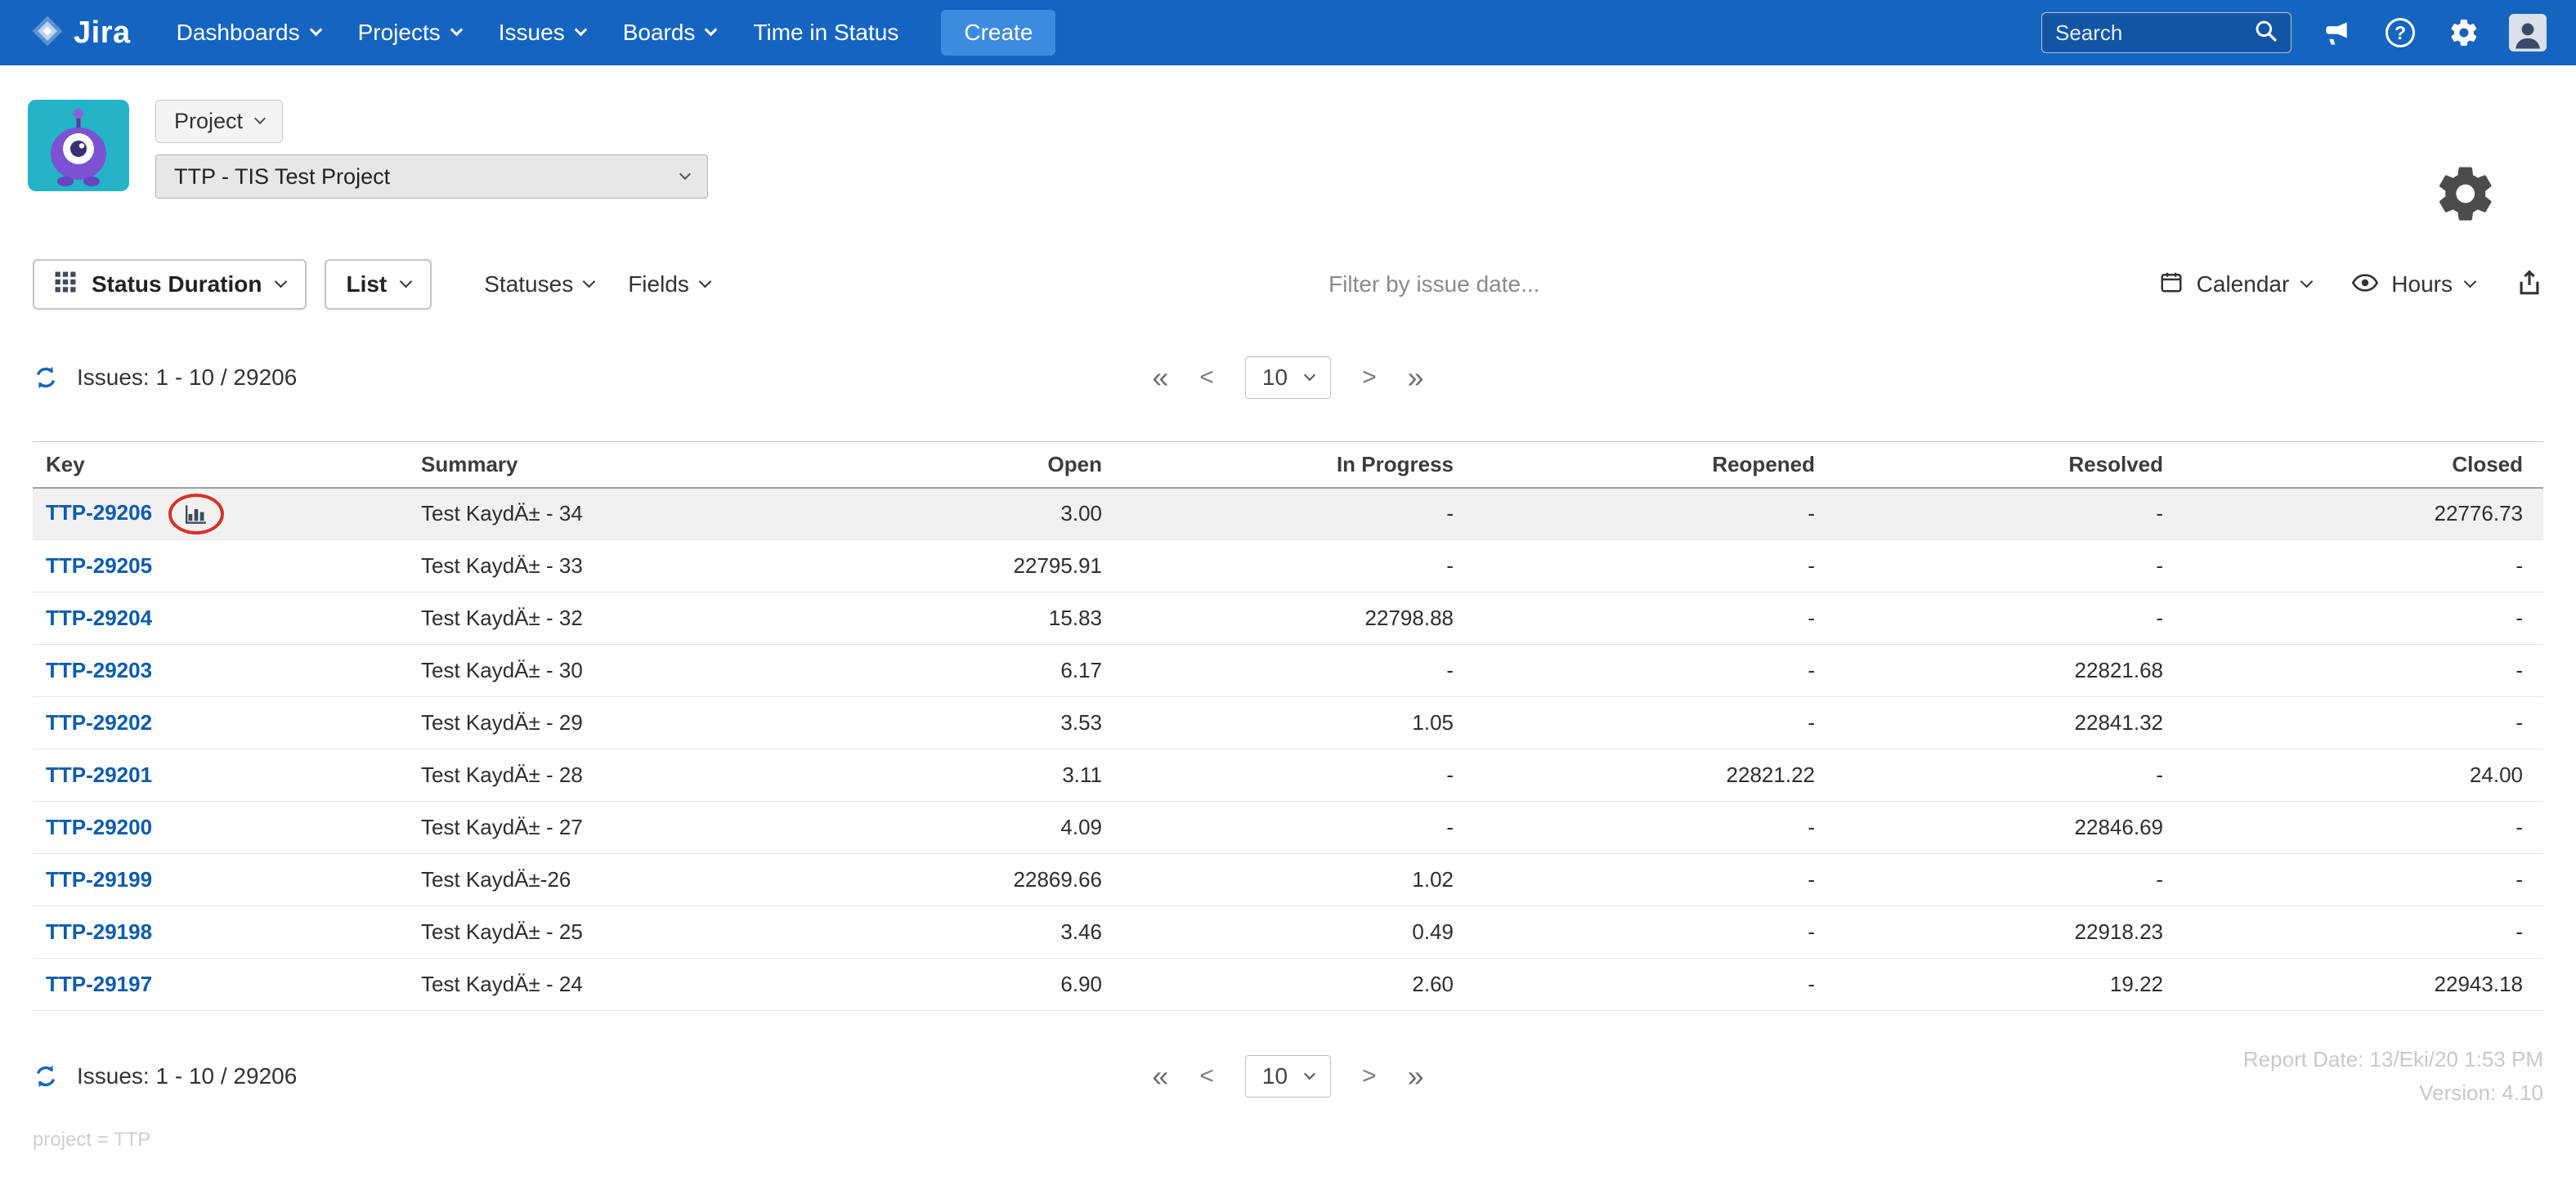 This screenshot has width=2576, height=1203. I want to click on create-button: Create, so click(999, 33).